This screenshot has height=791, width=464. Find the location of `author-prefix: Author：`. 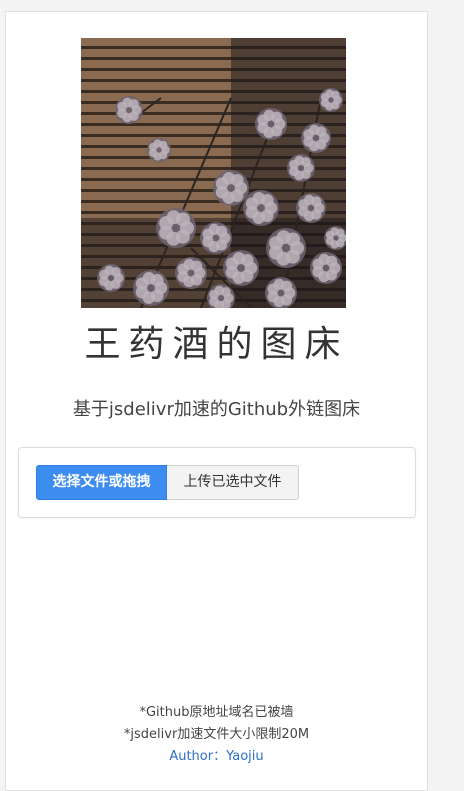

author-prefix: Author： is located at coordinates (198, 756).